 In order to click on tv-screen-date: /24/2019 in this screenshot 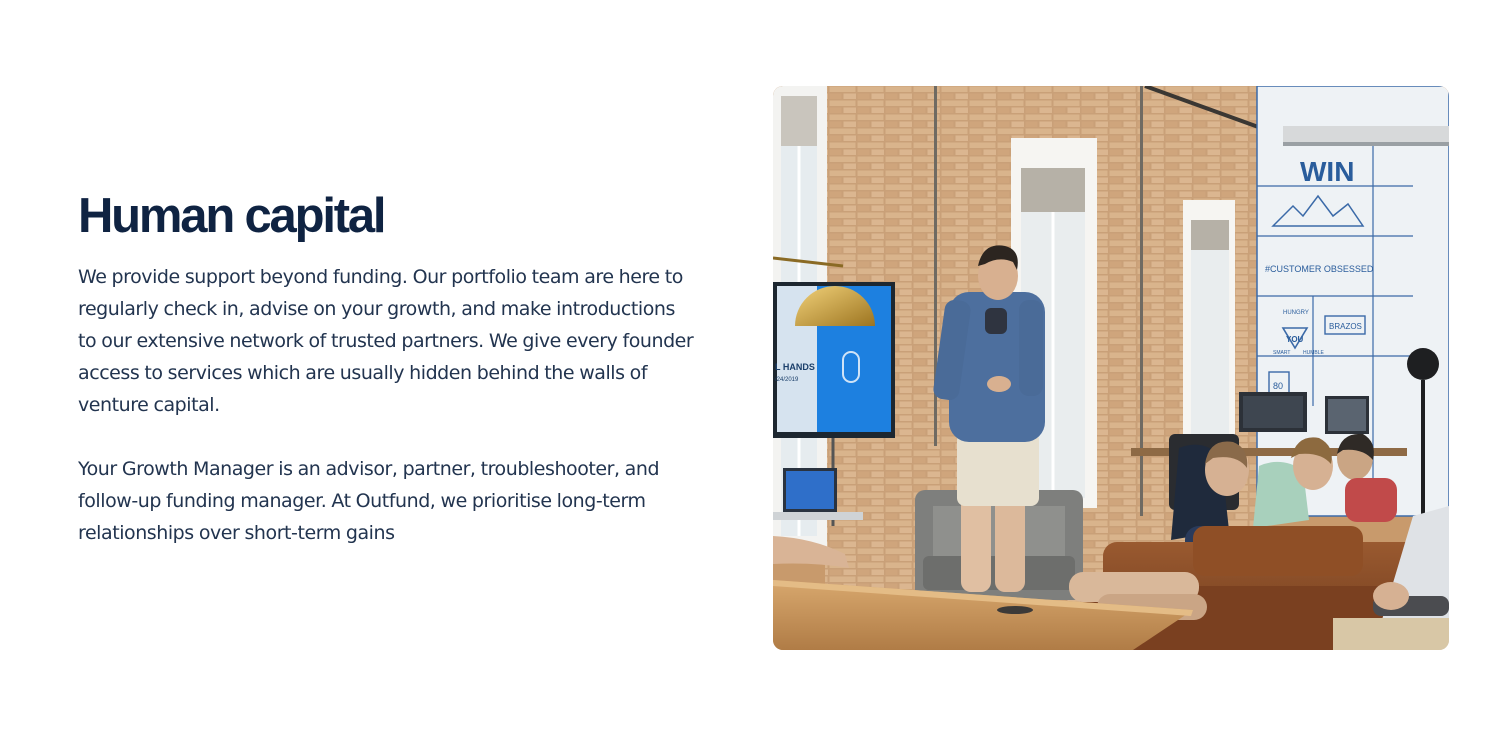, I will do `click(787, 380)`.